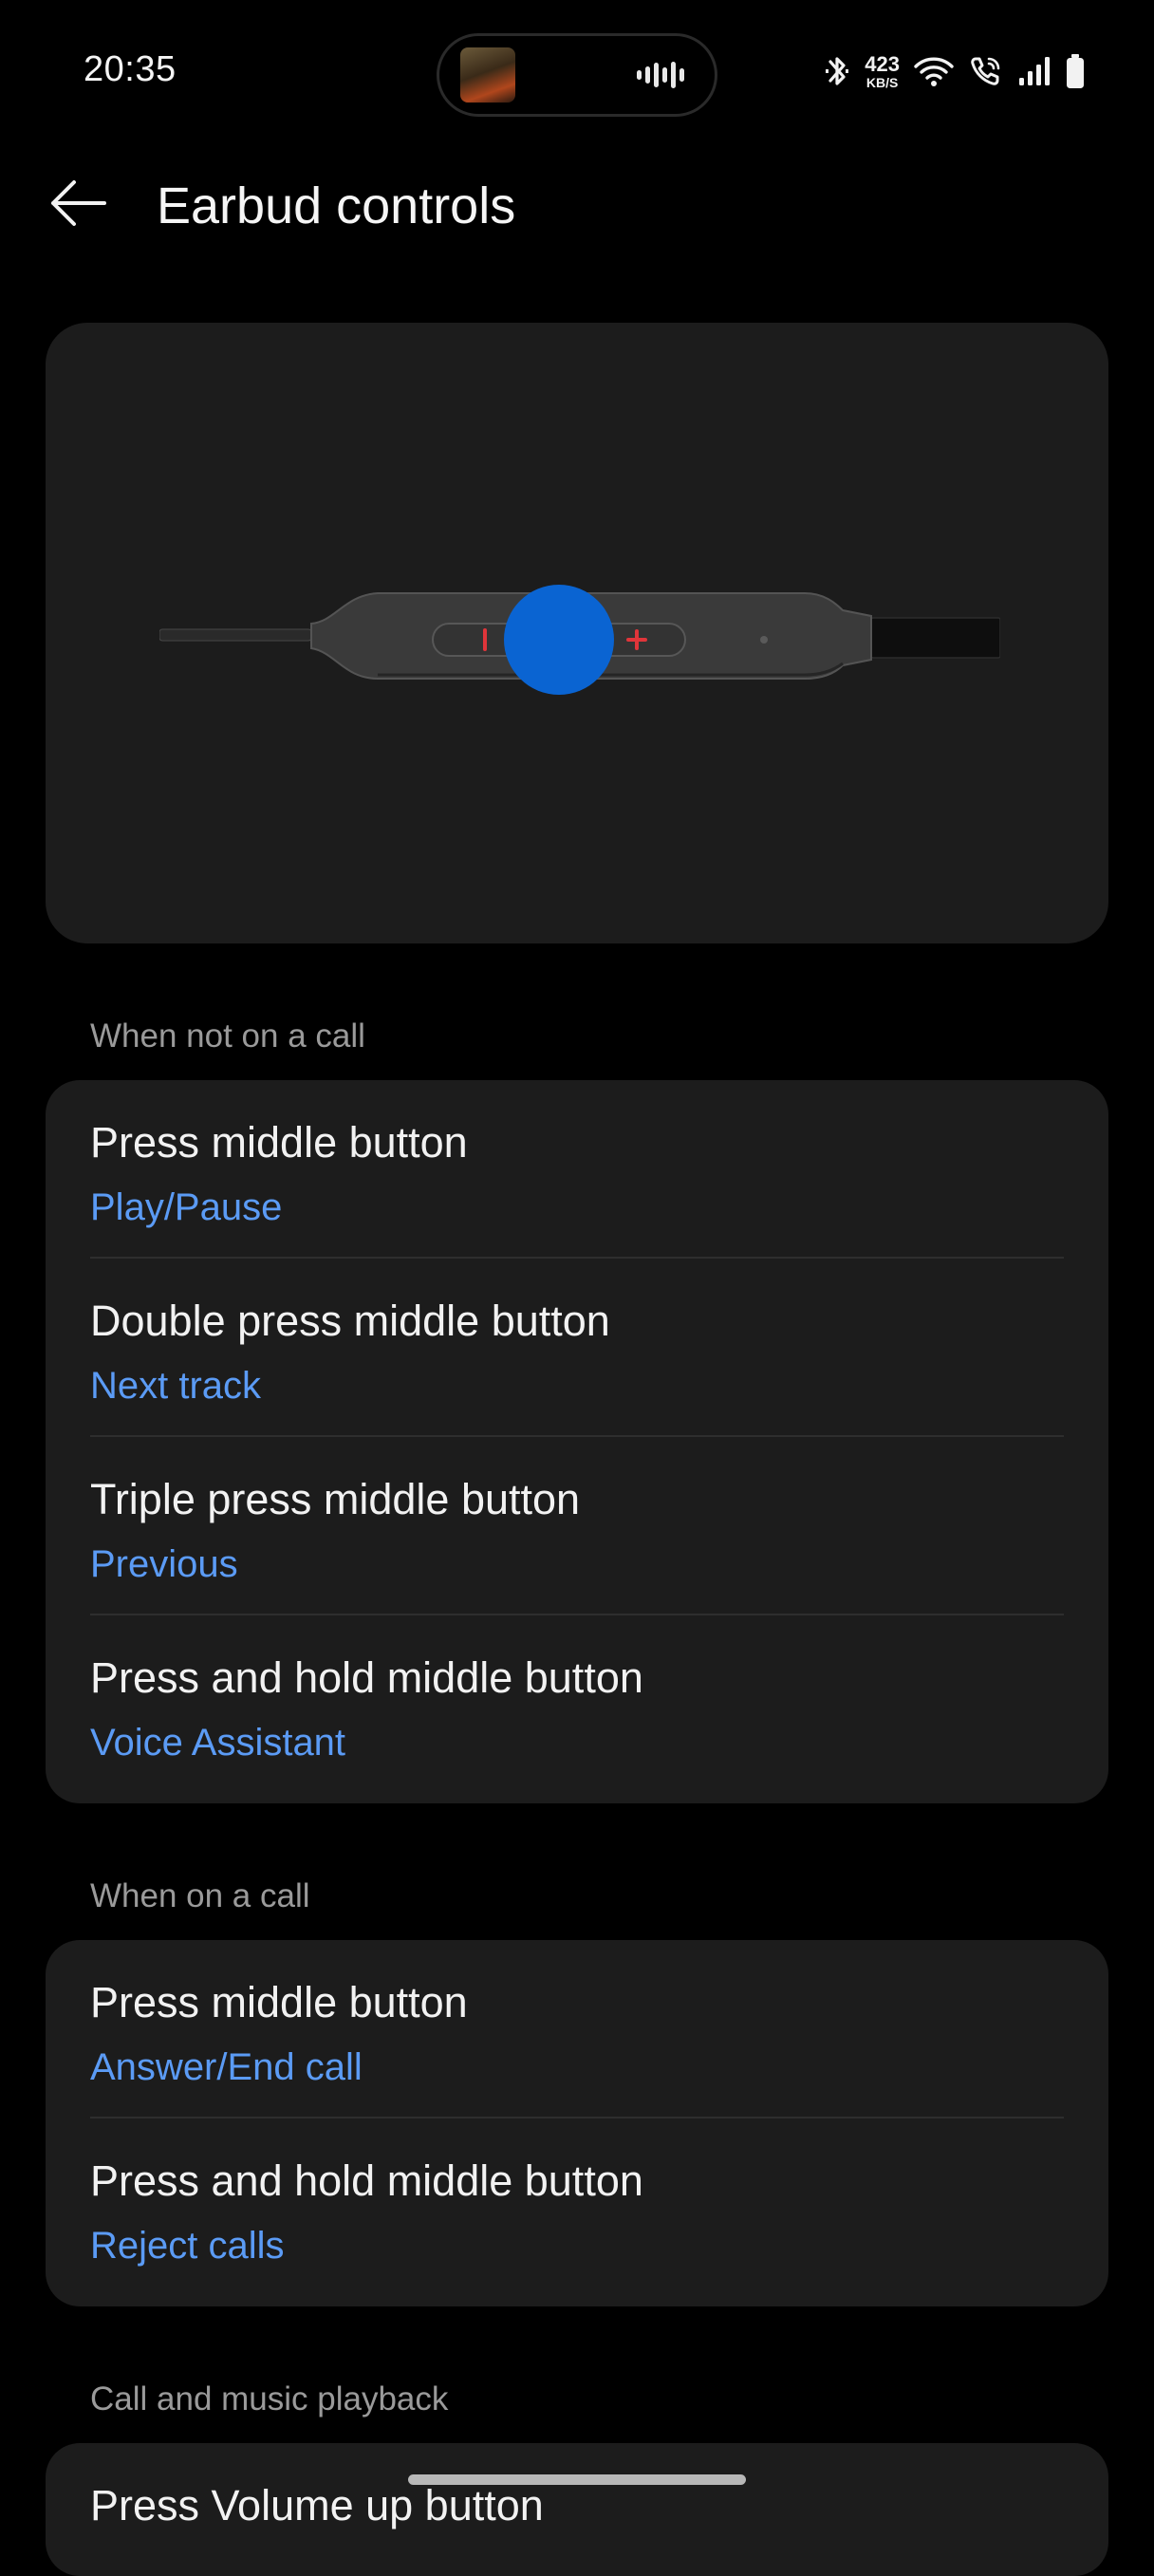 This screenshot has height=2576, width=1154. What do you see at coordinates (577, 1169) in the screenshot?
I see `setting-row-press-middle: Press middle button Play/Pause` at bounding box center [577, 1169].